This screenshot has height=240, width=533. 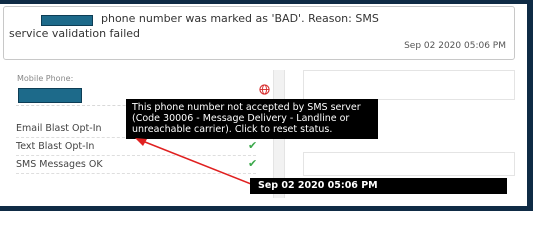 What do you see at coordinates (455, 46) in the screenshot?
I see `notification-timestamp: Sep 02 2020 05:06 PM` at bounding box center [455, 46].